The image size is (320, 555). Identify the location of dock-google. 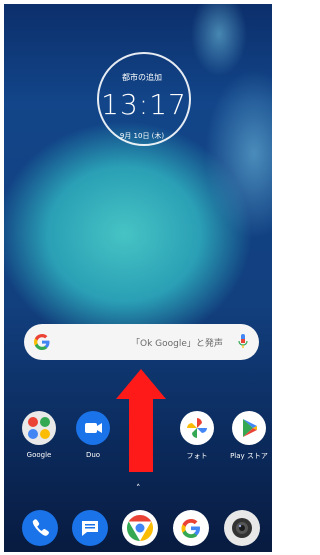
(191, 528).